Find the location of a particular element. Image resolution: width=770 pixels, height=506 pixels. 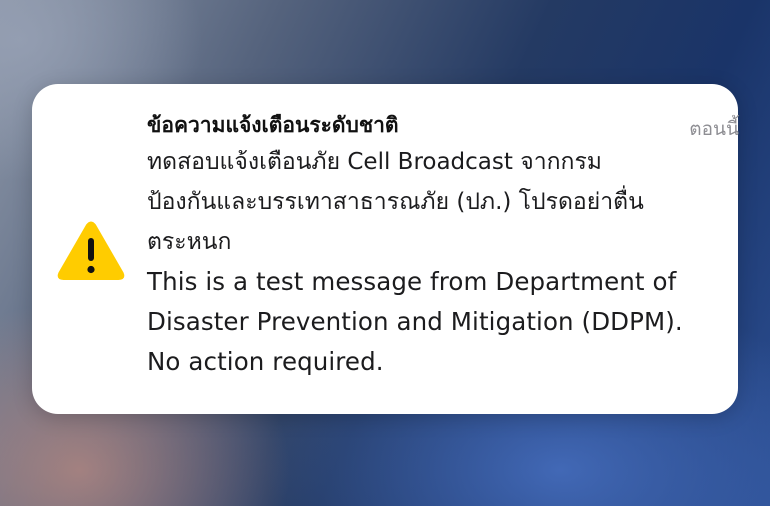

notification-body-line: No action required. is located at coordinates (265, 361).